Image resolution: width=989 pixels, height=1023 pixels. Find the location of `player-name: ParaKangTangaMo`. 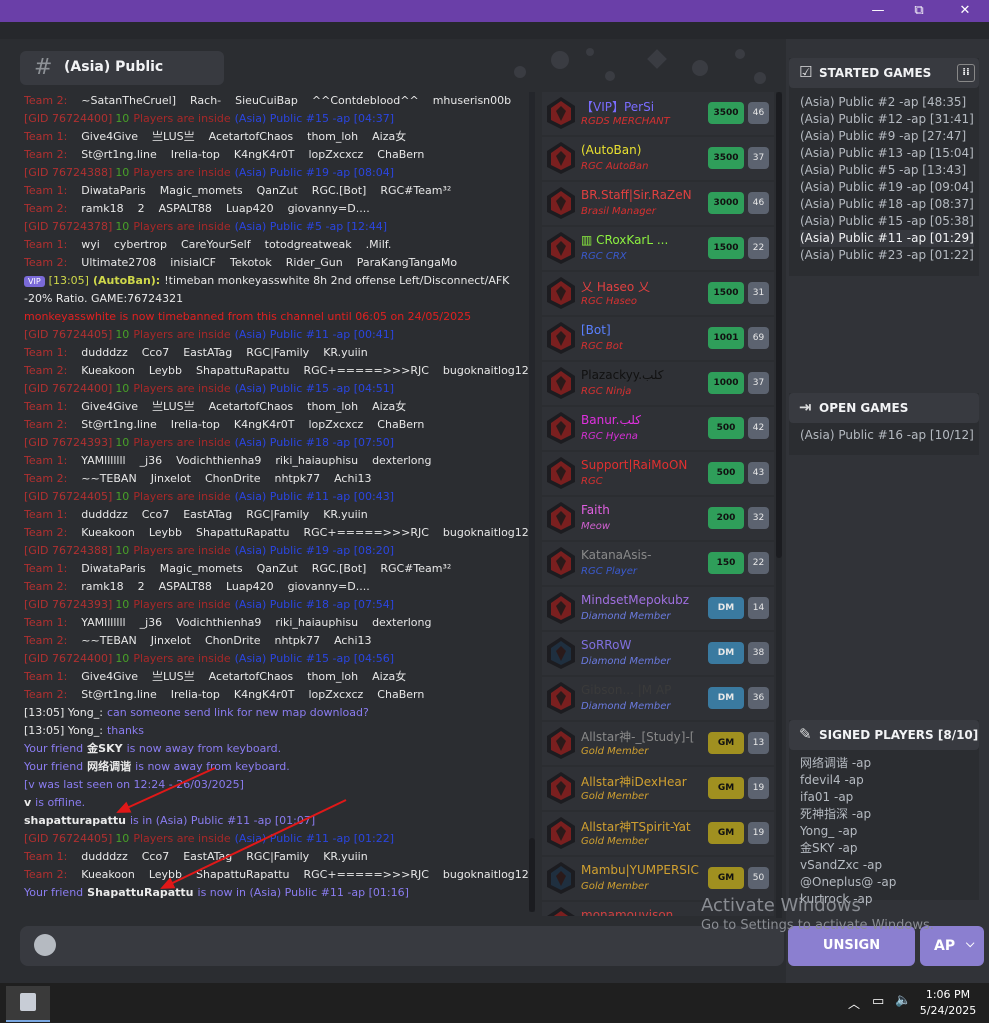

player-name: ParaKangTangaMo is located at coordinates (407, 262).